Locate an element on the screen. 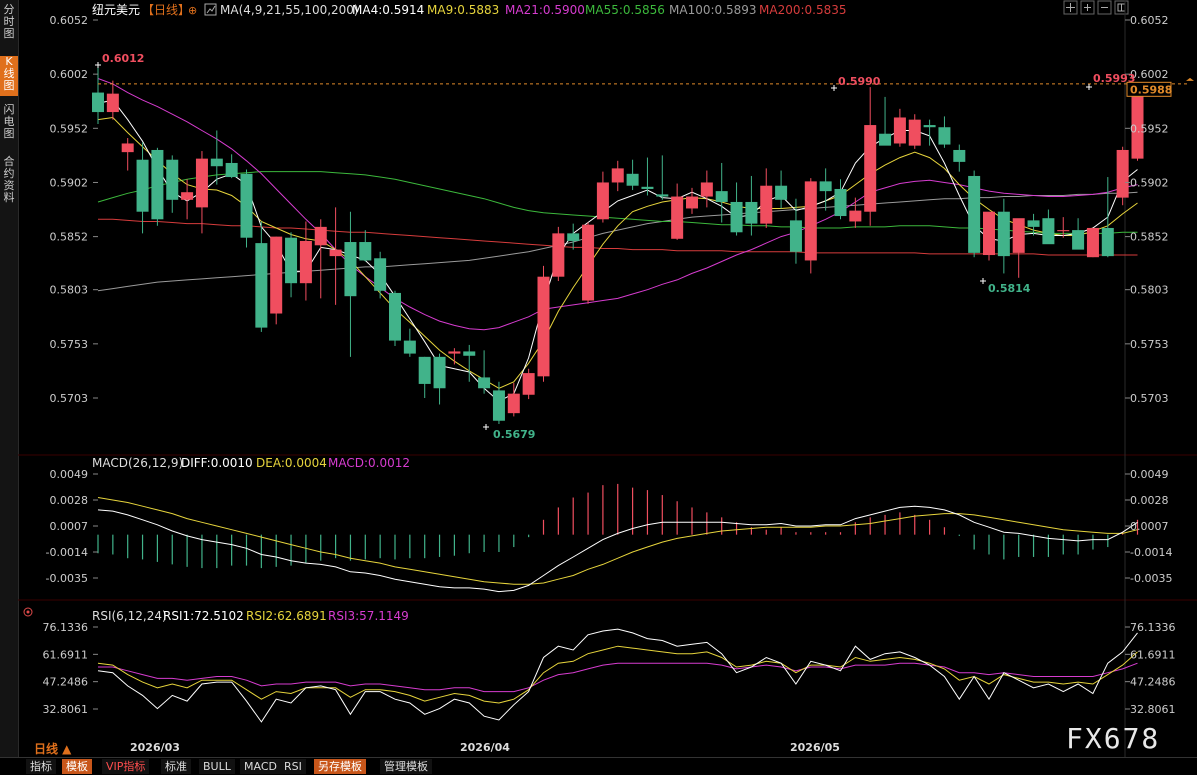  rsi2-value: RSI2:62.6891 is located at coordinates (286, 616).